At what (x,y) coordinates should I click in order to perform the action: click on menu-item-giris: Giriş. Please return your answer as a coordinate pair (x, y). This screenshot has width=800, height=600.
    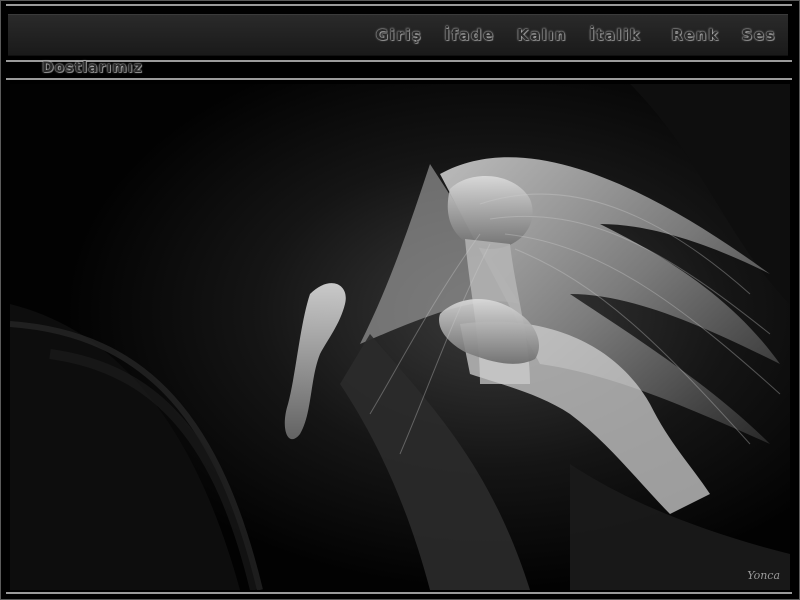
    Looking at the image, I should click on (399, 35).